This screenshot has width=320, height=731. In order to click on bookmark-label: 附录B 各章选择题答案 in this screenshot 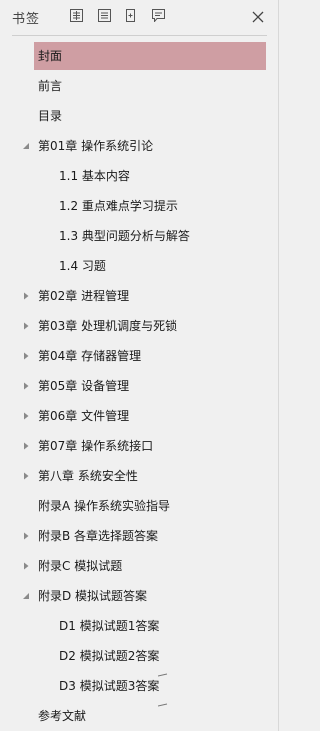, I will do `click(98, 536)`.